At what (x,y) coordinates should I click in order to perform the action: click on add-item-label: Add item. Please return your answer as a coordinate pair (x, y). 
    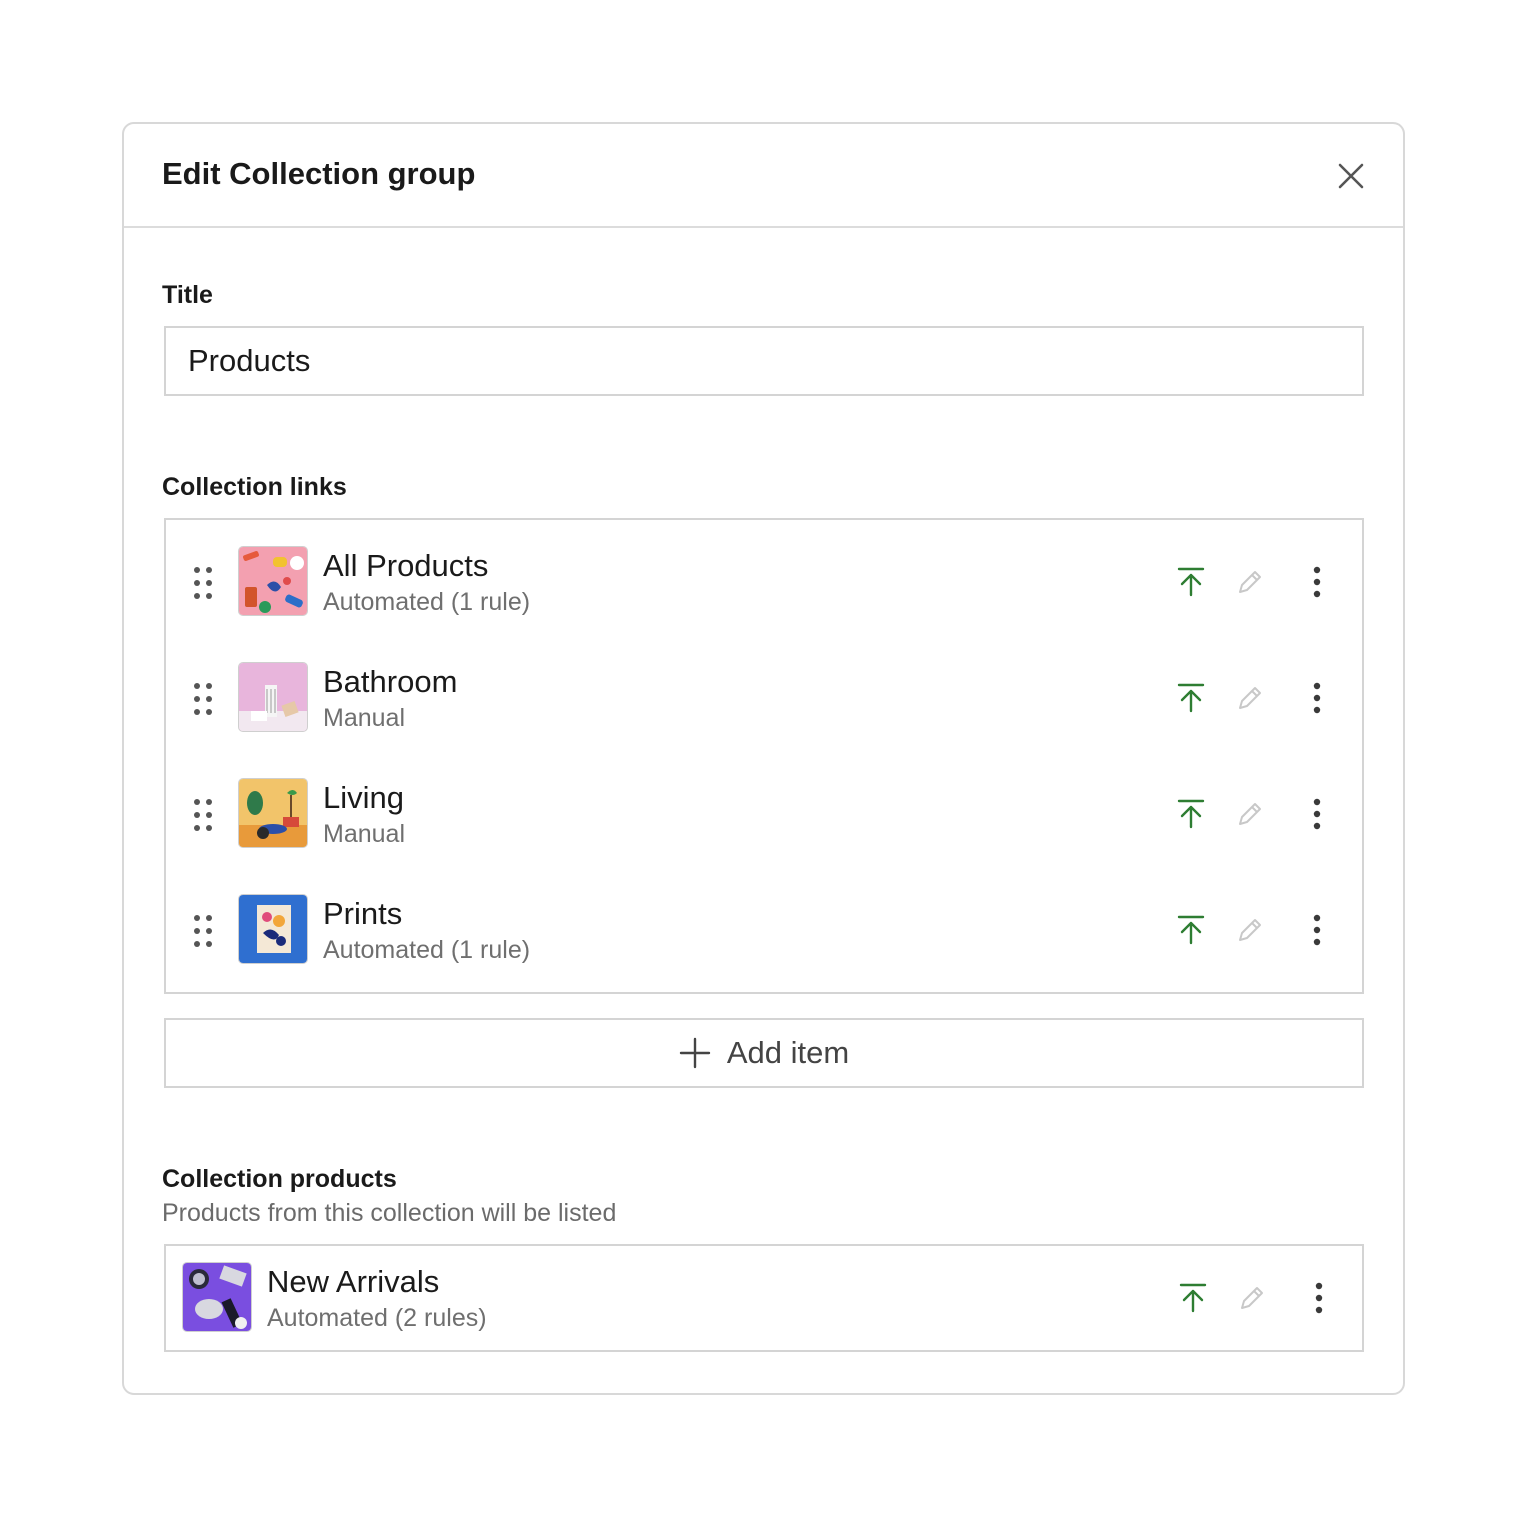
    Looking at the image, I should click on (788, 1052).